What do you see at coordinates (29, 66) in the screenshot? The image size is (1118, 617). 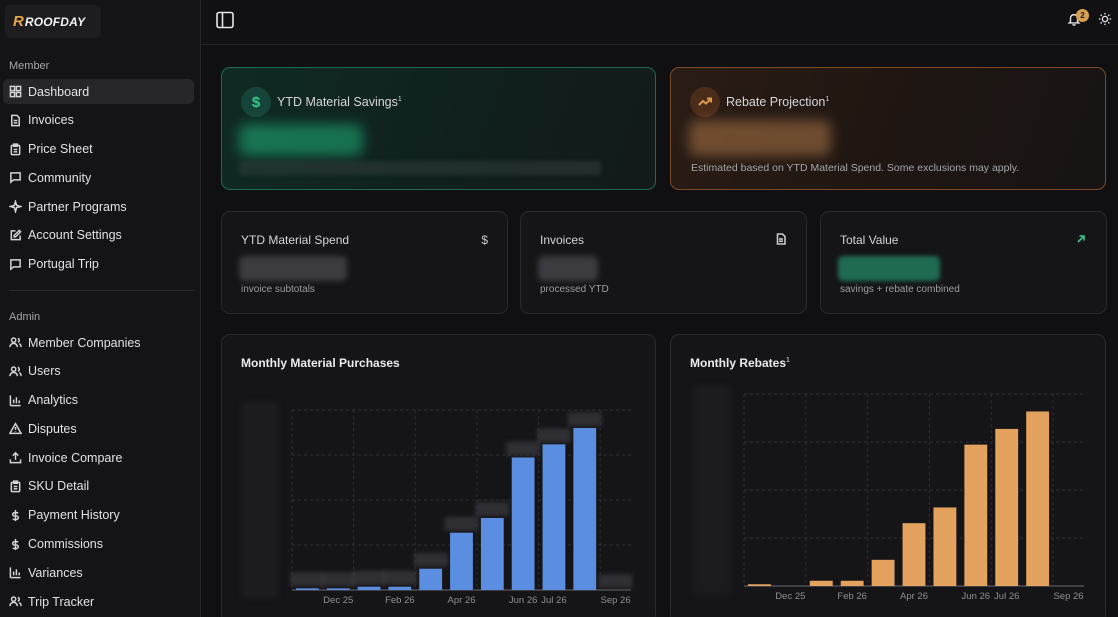 I see `section-label-member: Member` at bounding box center [29, 66].